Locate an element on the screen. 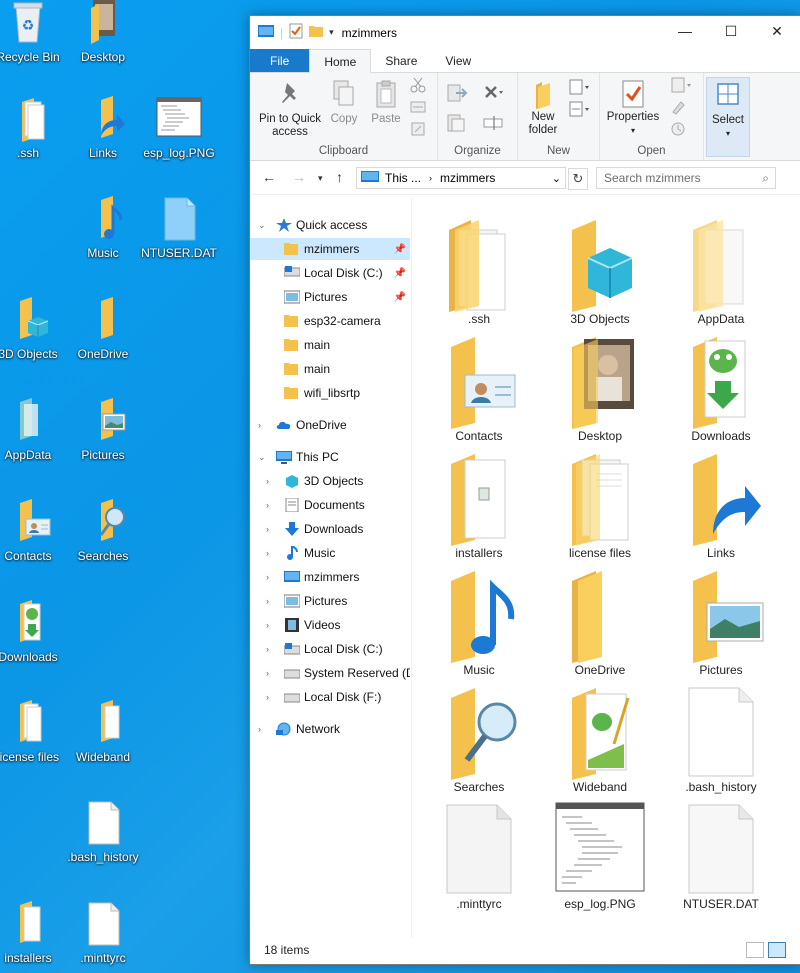  back-arrow-icon: ← is located at coordinates (269, 177).